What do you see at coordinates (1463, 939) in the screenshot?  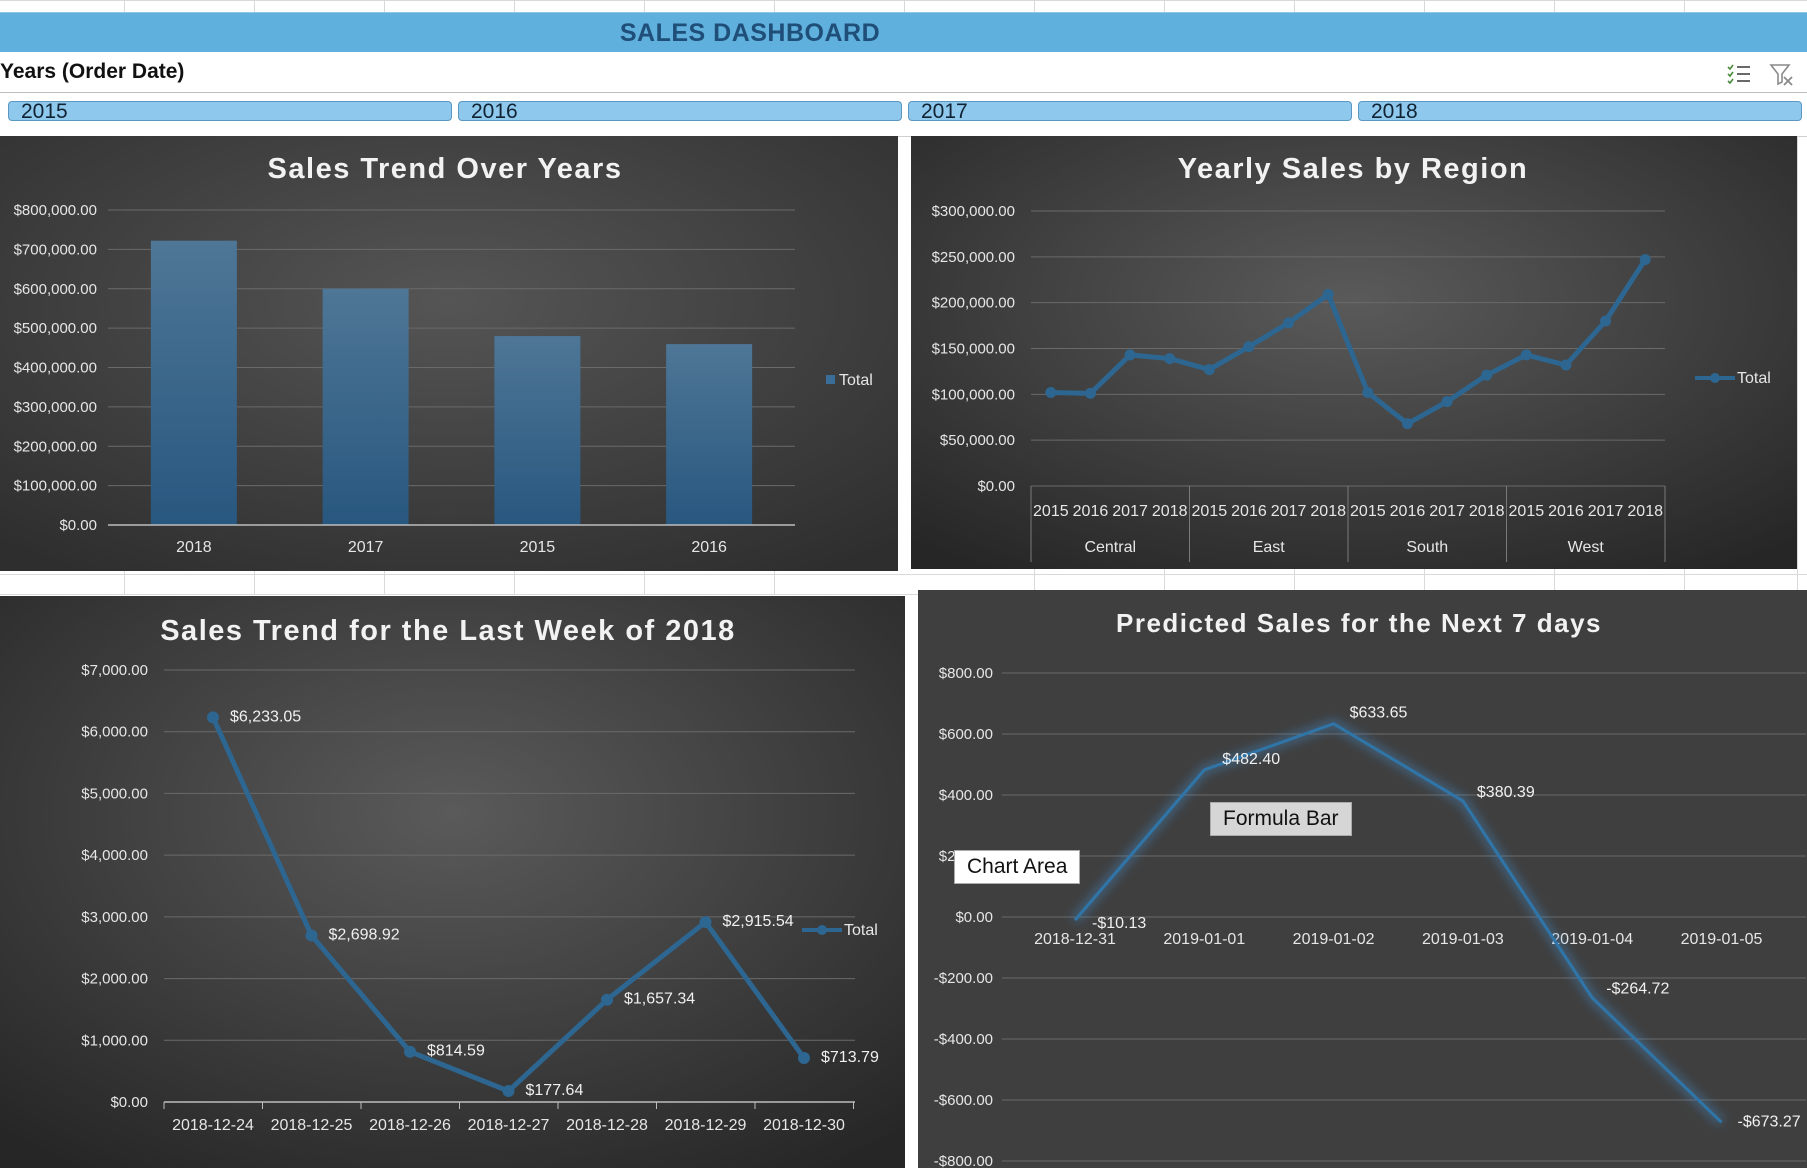 I see `x-tick-label: 2019-01-03` at bounding box center [1463, 939].